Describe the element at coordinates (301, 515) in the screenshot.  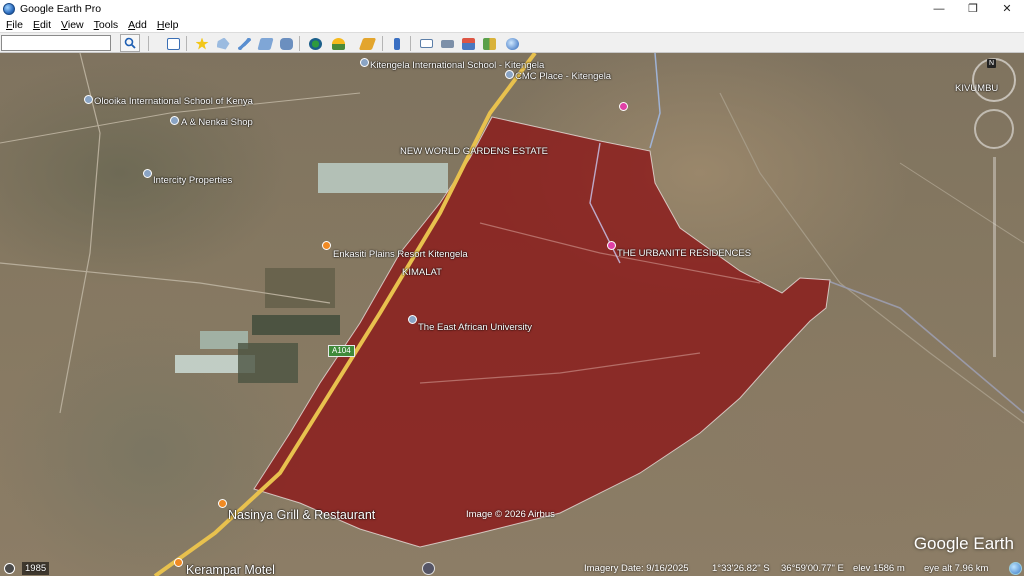
I see `place-label-nasinya-grill: Nasinya Grill & Restaurant` at that location.